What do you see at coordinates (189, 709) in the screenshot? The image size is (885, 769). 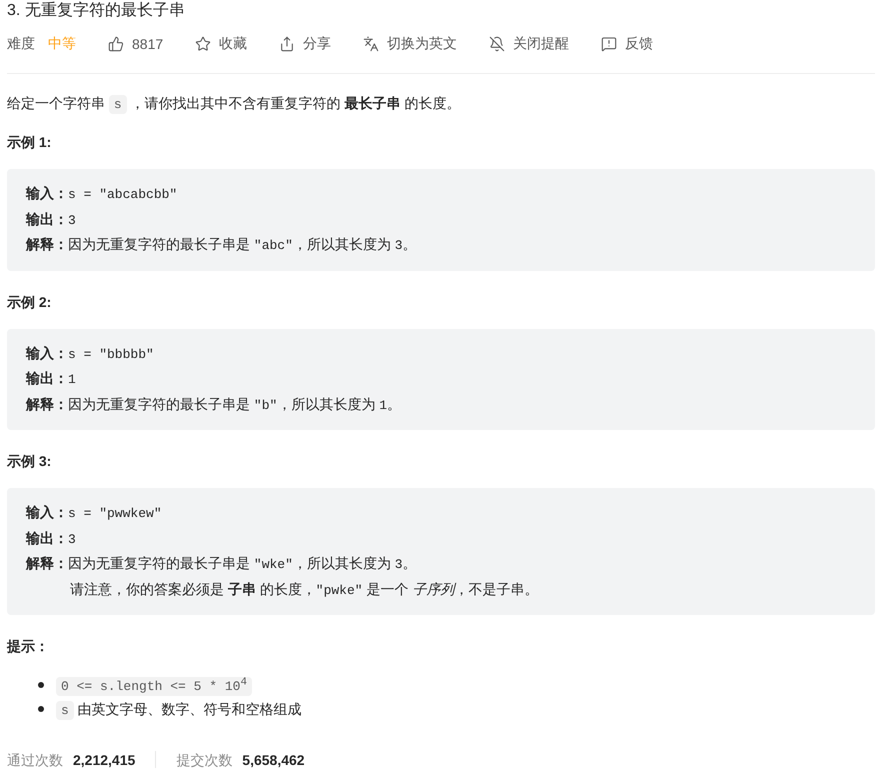 I see `hint-text: 由英文字母、数字、符号和空格组成` at bounding box center [189, 709].